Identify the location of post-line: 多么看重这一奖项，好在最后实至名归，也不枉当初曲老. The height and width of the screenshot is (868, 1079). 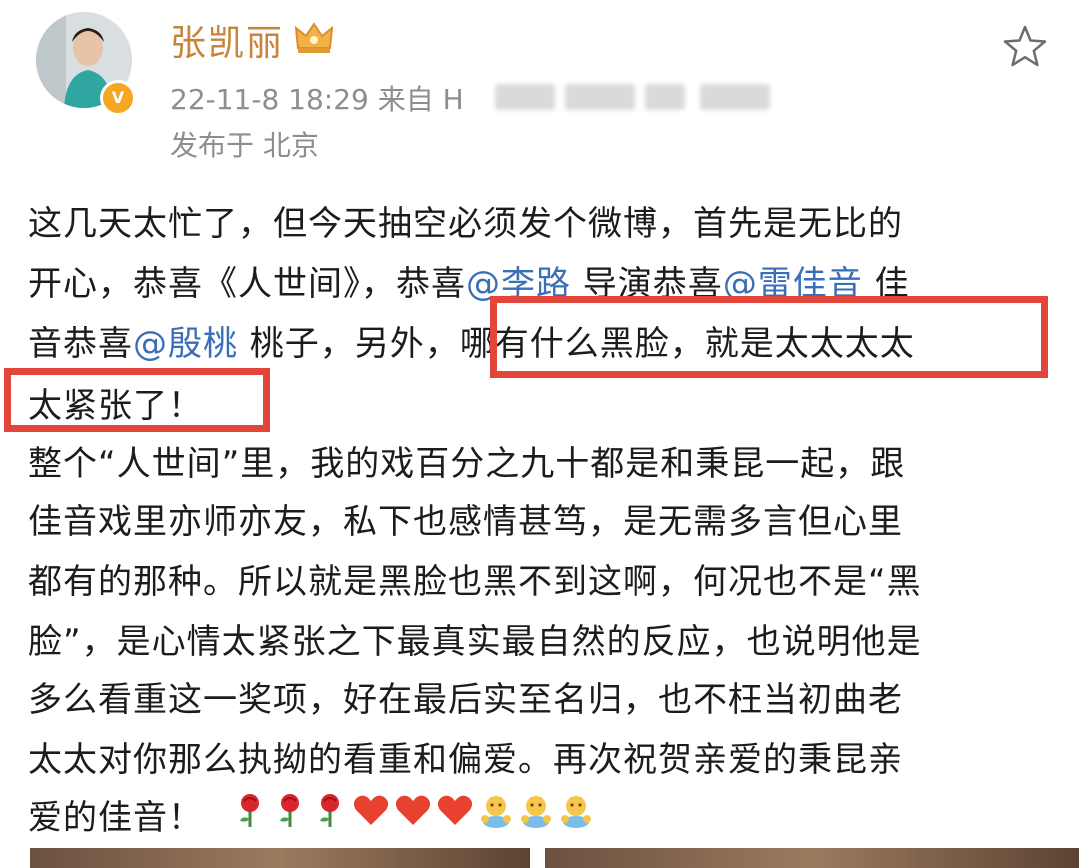
(465, 700).